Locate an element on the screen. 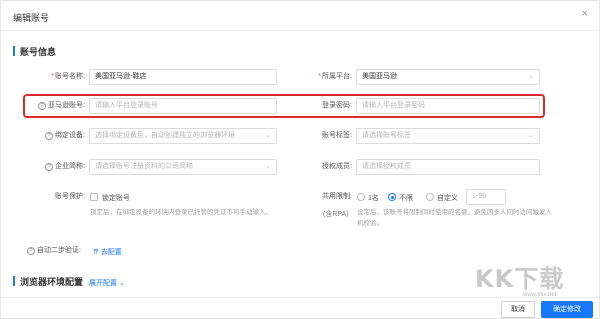 This screenshot has height=319, width=600. shared-limit-sublabel: (含RPA) is located at coordinates (336, 214).